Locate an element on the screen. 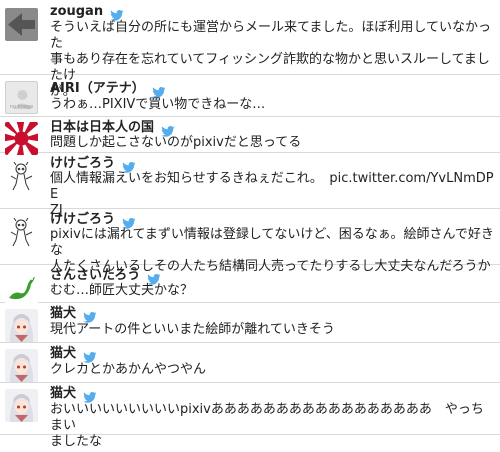 This screenshot has height=452, width=500. tweet-text-line: むむ…師匠大丈夫かな？ is located at coordinates (122, 290).